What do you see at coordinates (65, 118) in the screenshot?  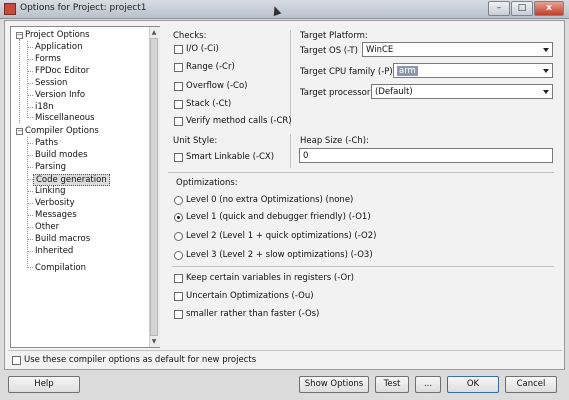 I see `tree-item-miscellaneous: Miscellaneous` at bounding box center [65, 118].